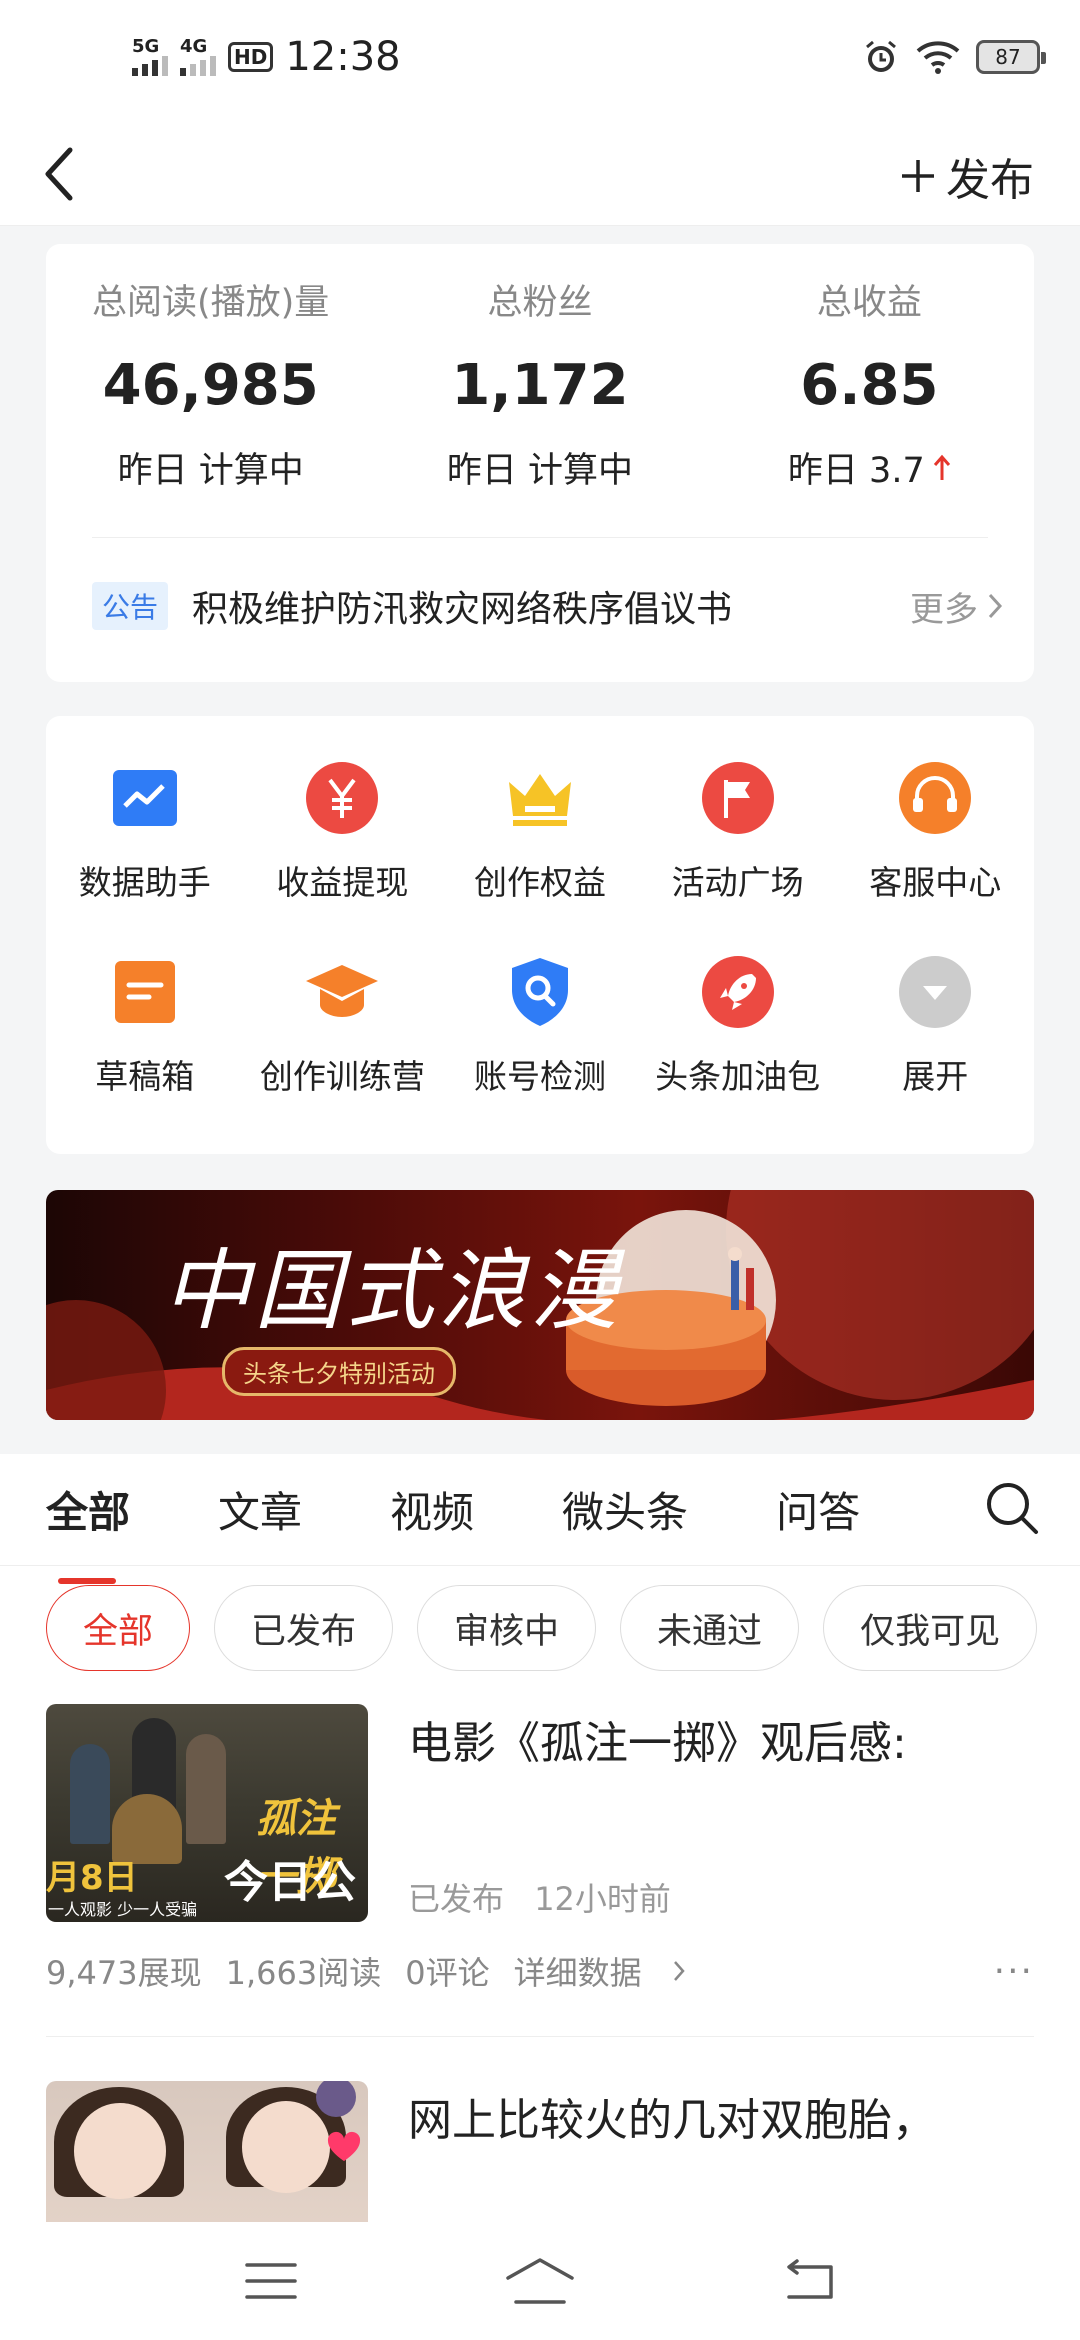 The image size is (1080, 2340). I want to click on tool-drafts: 草稿箱, so click(145, 1026).